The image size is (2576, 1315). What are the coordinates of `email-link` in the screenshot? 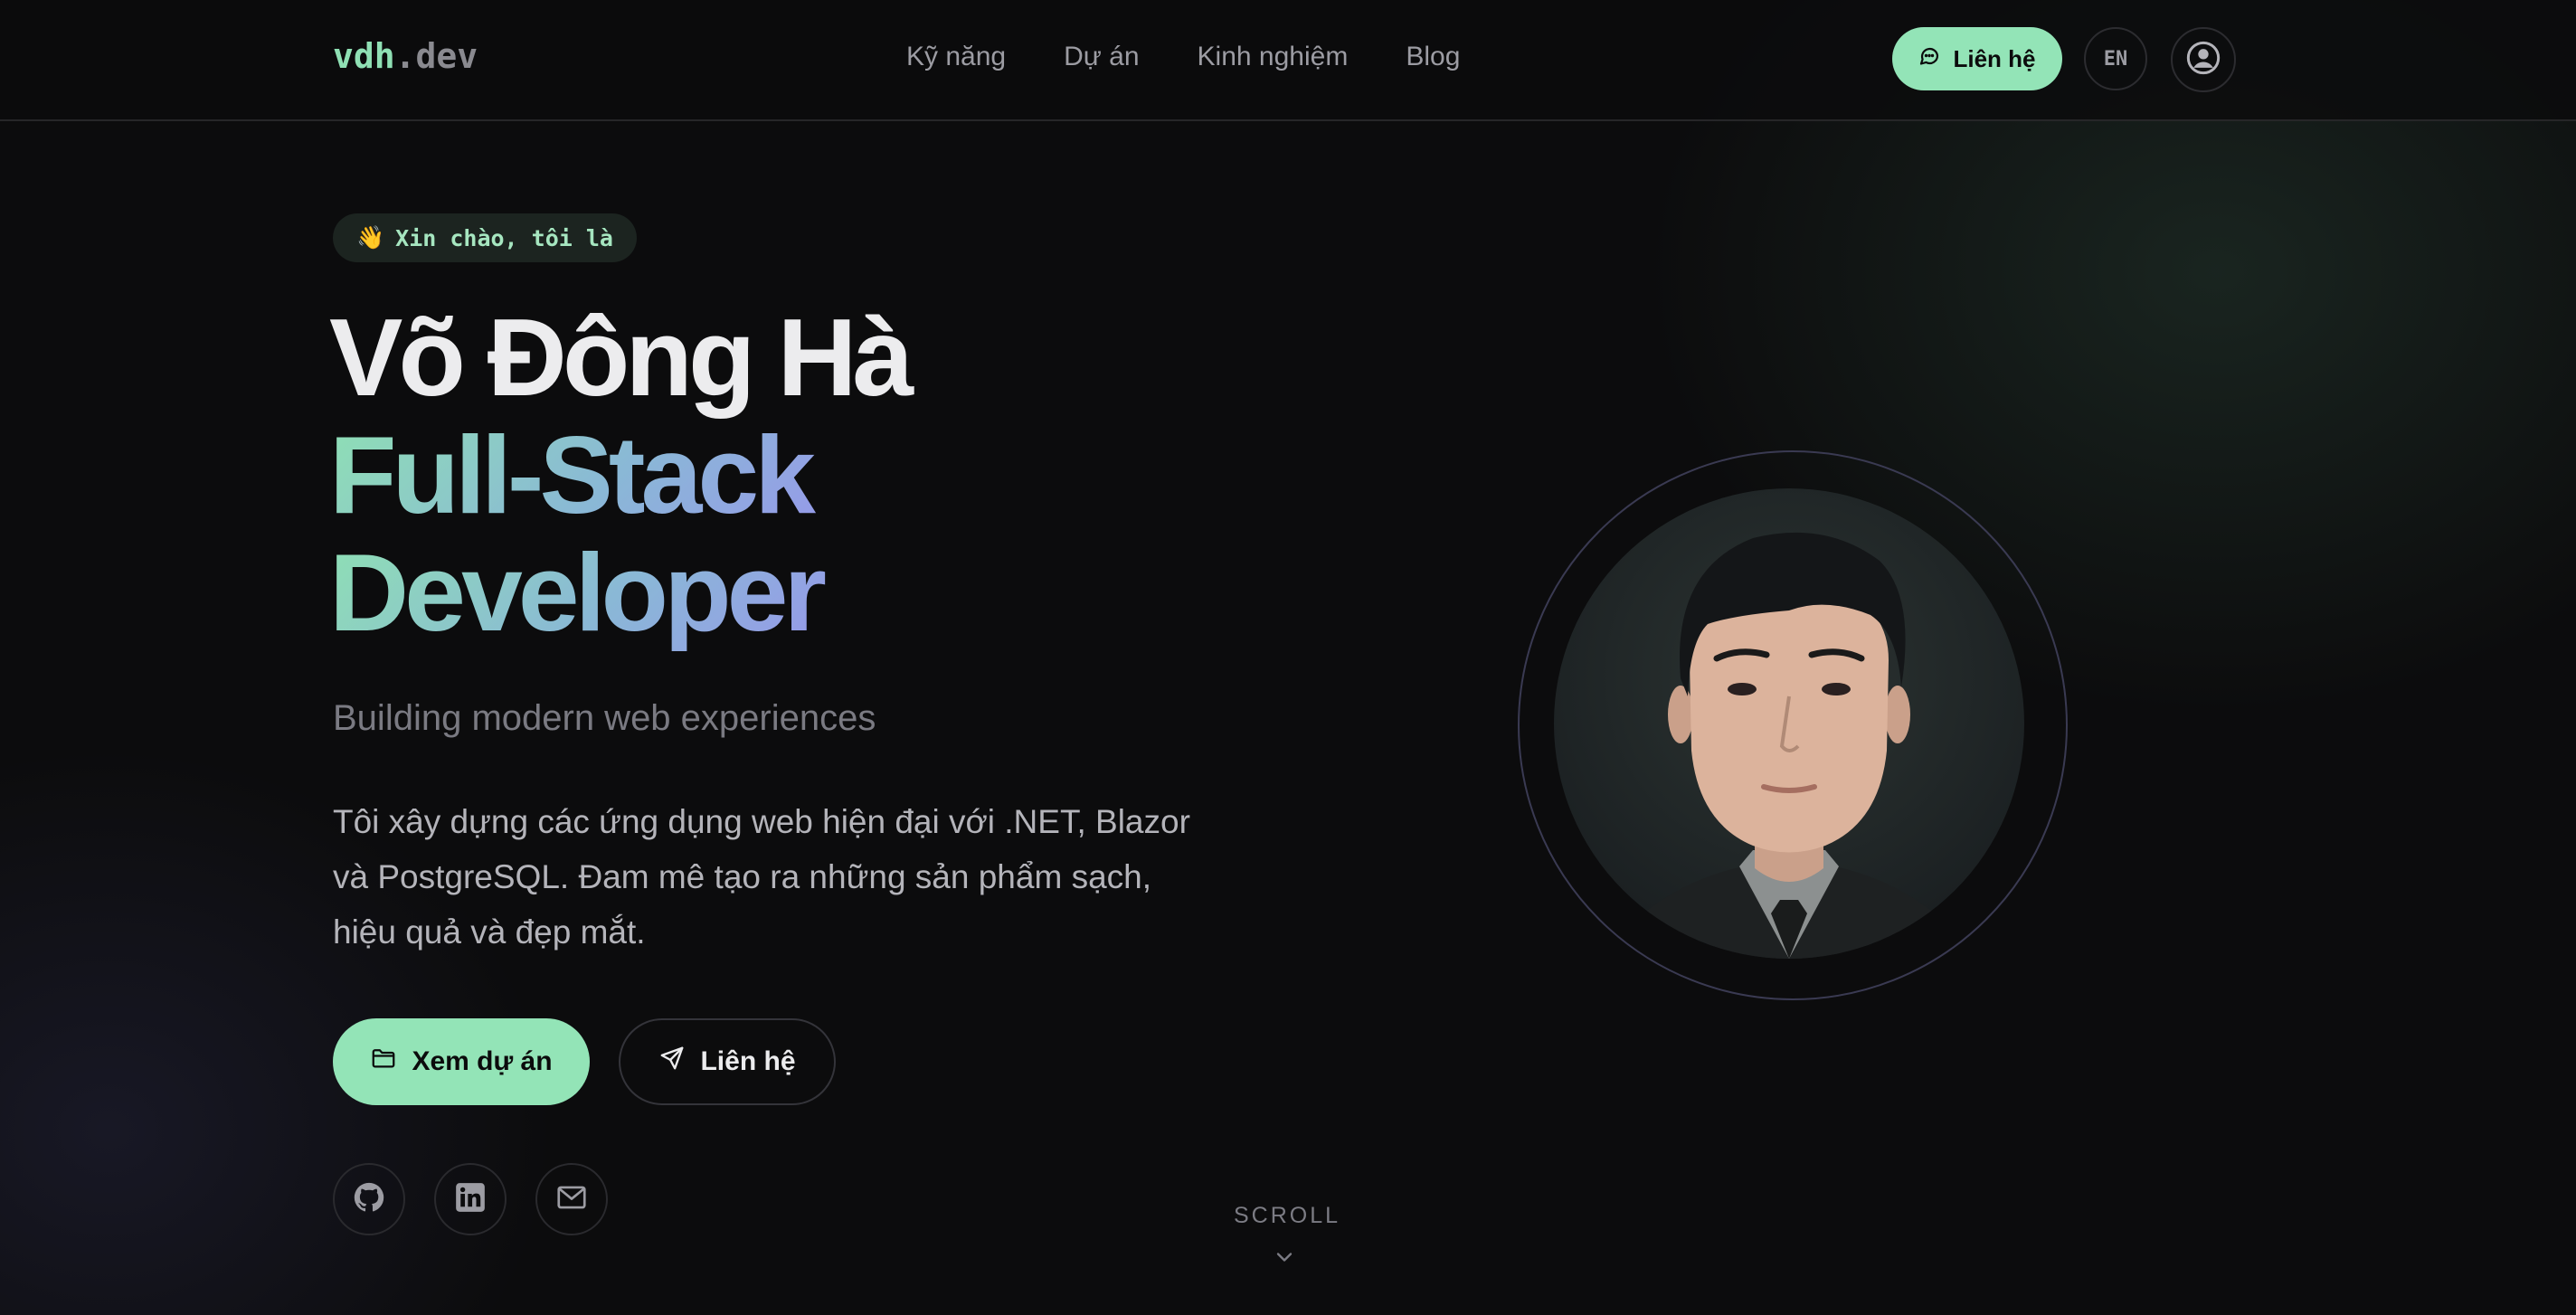 It's located at (571, 1199).